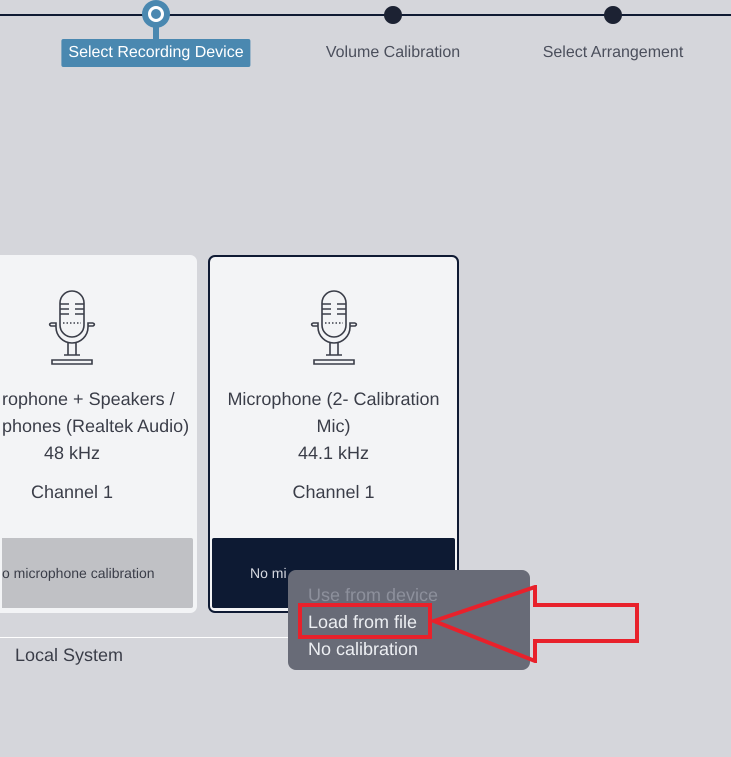  Describe the element at coordinates (96, 426) in the screenshot. I see `device-name: phones (Realtek Audio)` at that location.